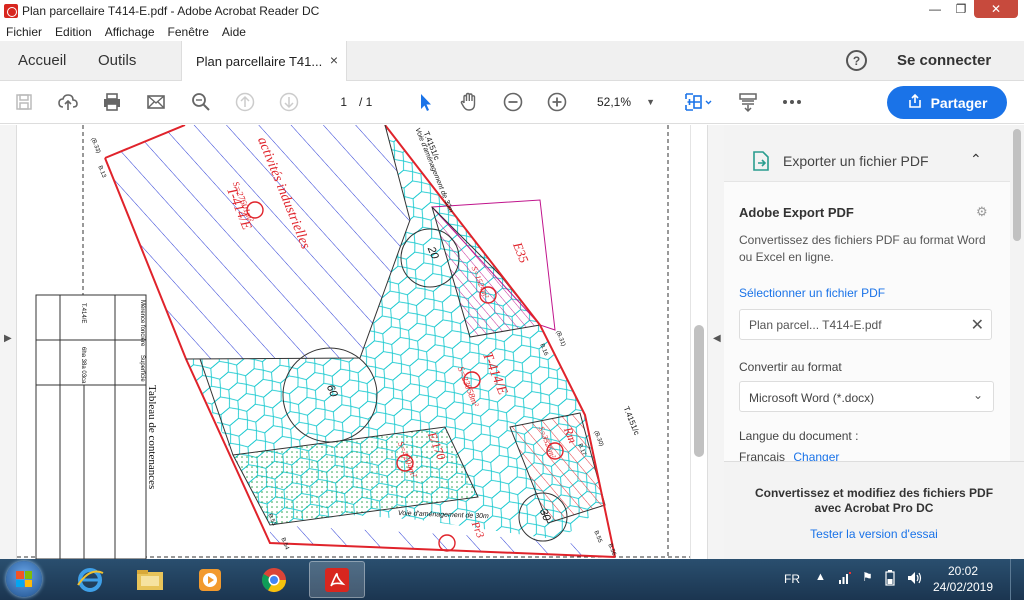  What do you see at coordinates (650, 102) in the screenshot?
I see `chevron-down-icon: ▼` at bounding box center [650, 102].